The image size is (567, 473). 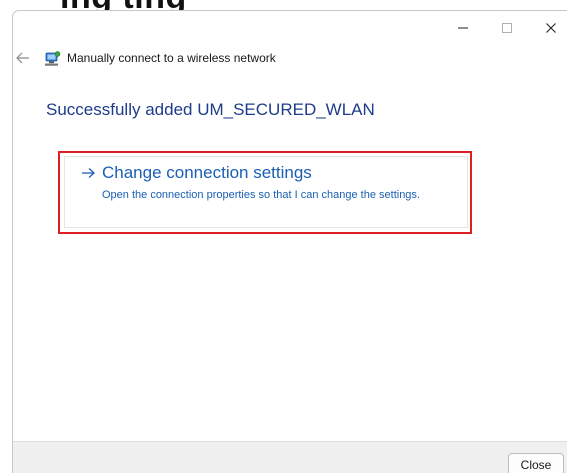 I want to click on maximize-button, so click(x=507, y=28).